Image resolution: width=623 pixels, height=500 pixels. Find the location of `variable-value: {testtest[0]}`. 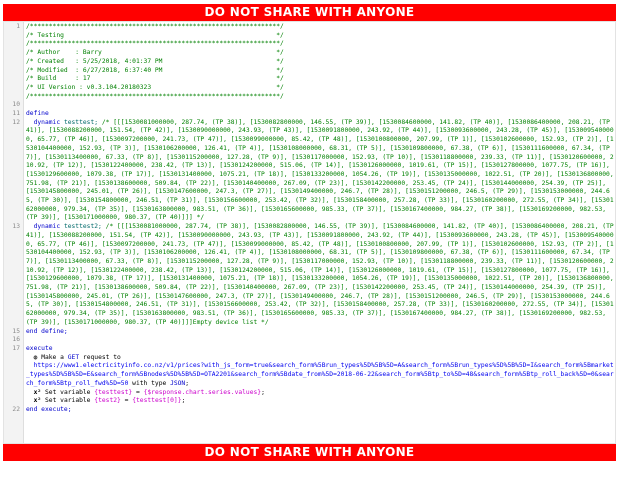

variable-value: {testtest[0]} is located at coordinates (156, 400).